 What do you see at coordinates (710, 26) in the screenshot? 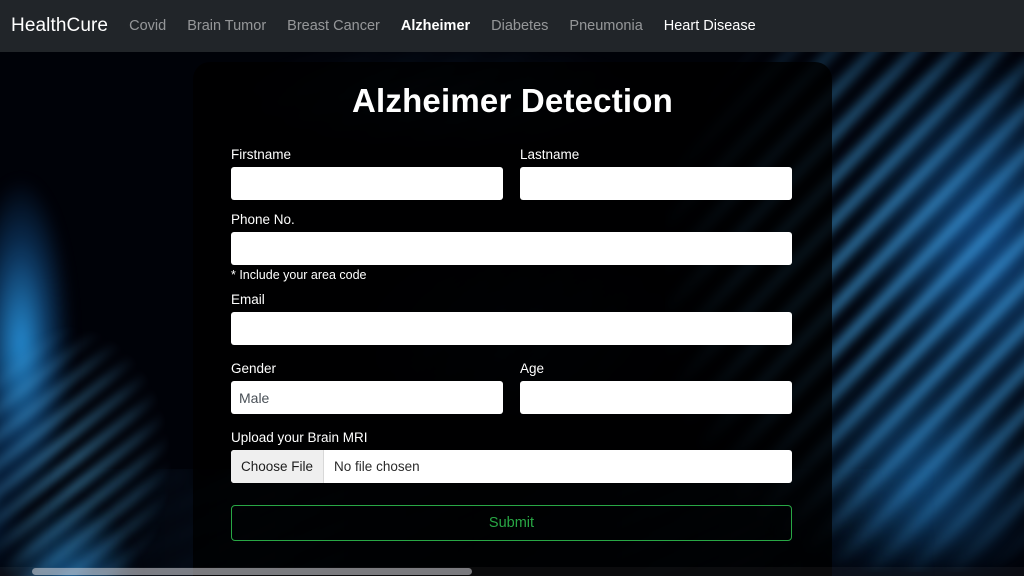
I see `nav-link-heart-disease: Heart Disease` at bounding box center [710, 26].